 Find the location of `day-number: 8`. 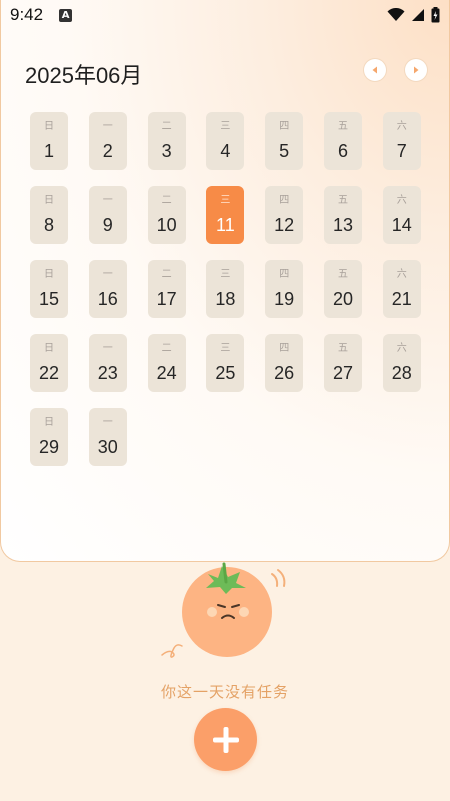

day-number: 8 is located at coordinates (48, 225).